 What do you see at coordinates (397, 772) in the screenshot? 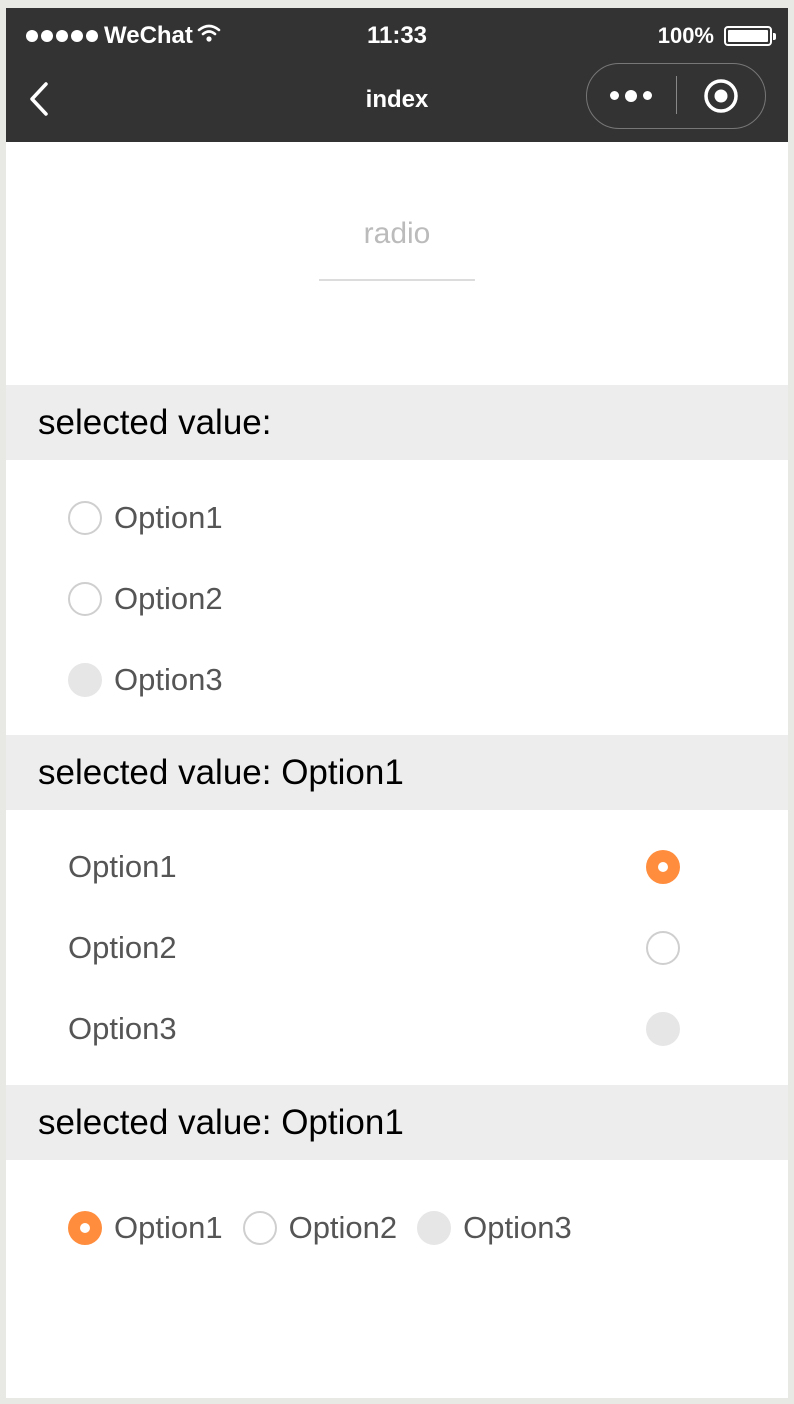
I see `section-header-2: selected value: Option1` at bounding box center [397, 772].